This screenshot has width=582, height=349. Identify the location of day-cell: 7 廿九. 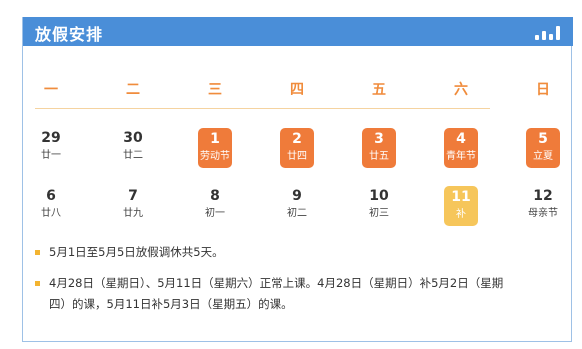
(133, 204).